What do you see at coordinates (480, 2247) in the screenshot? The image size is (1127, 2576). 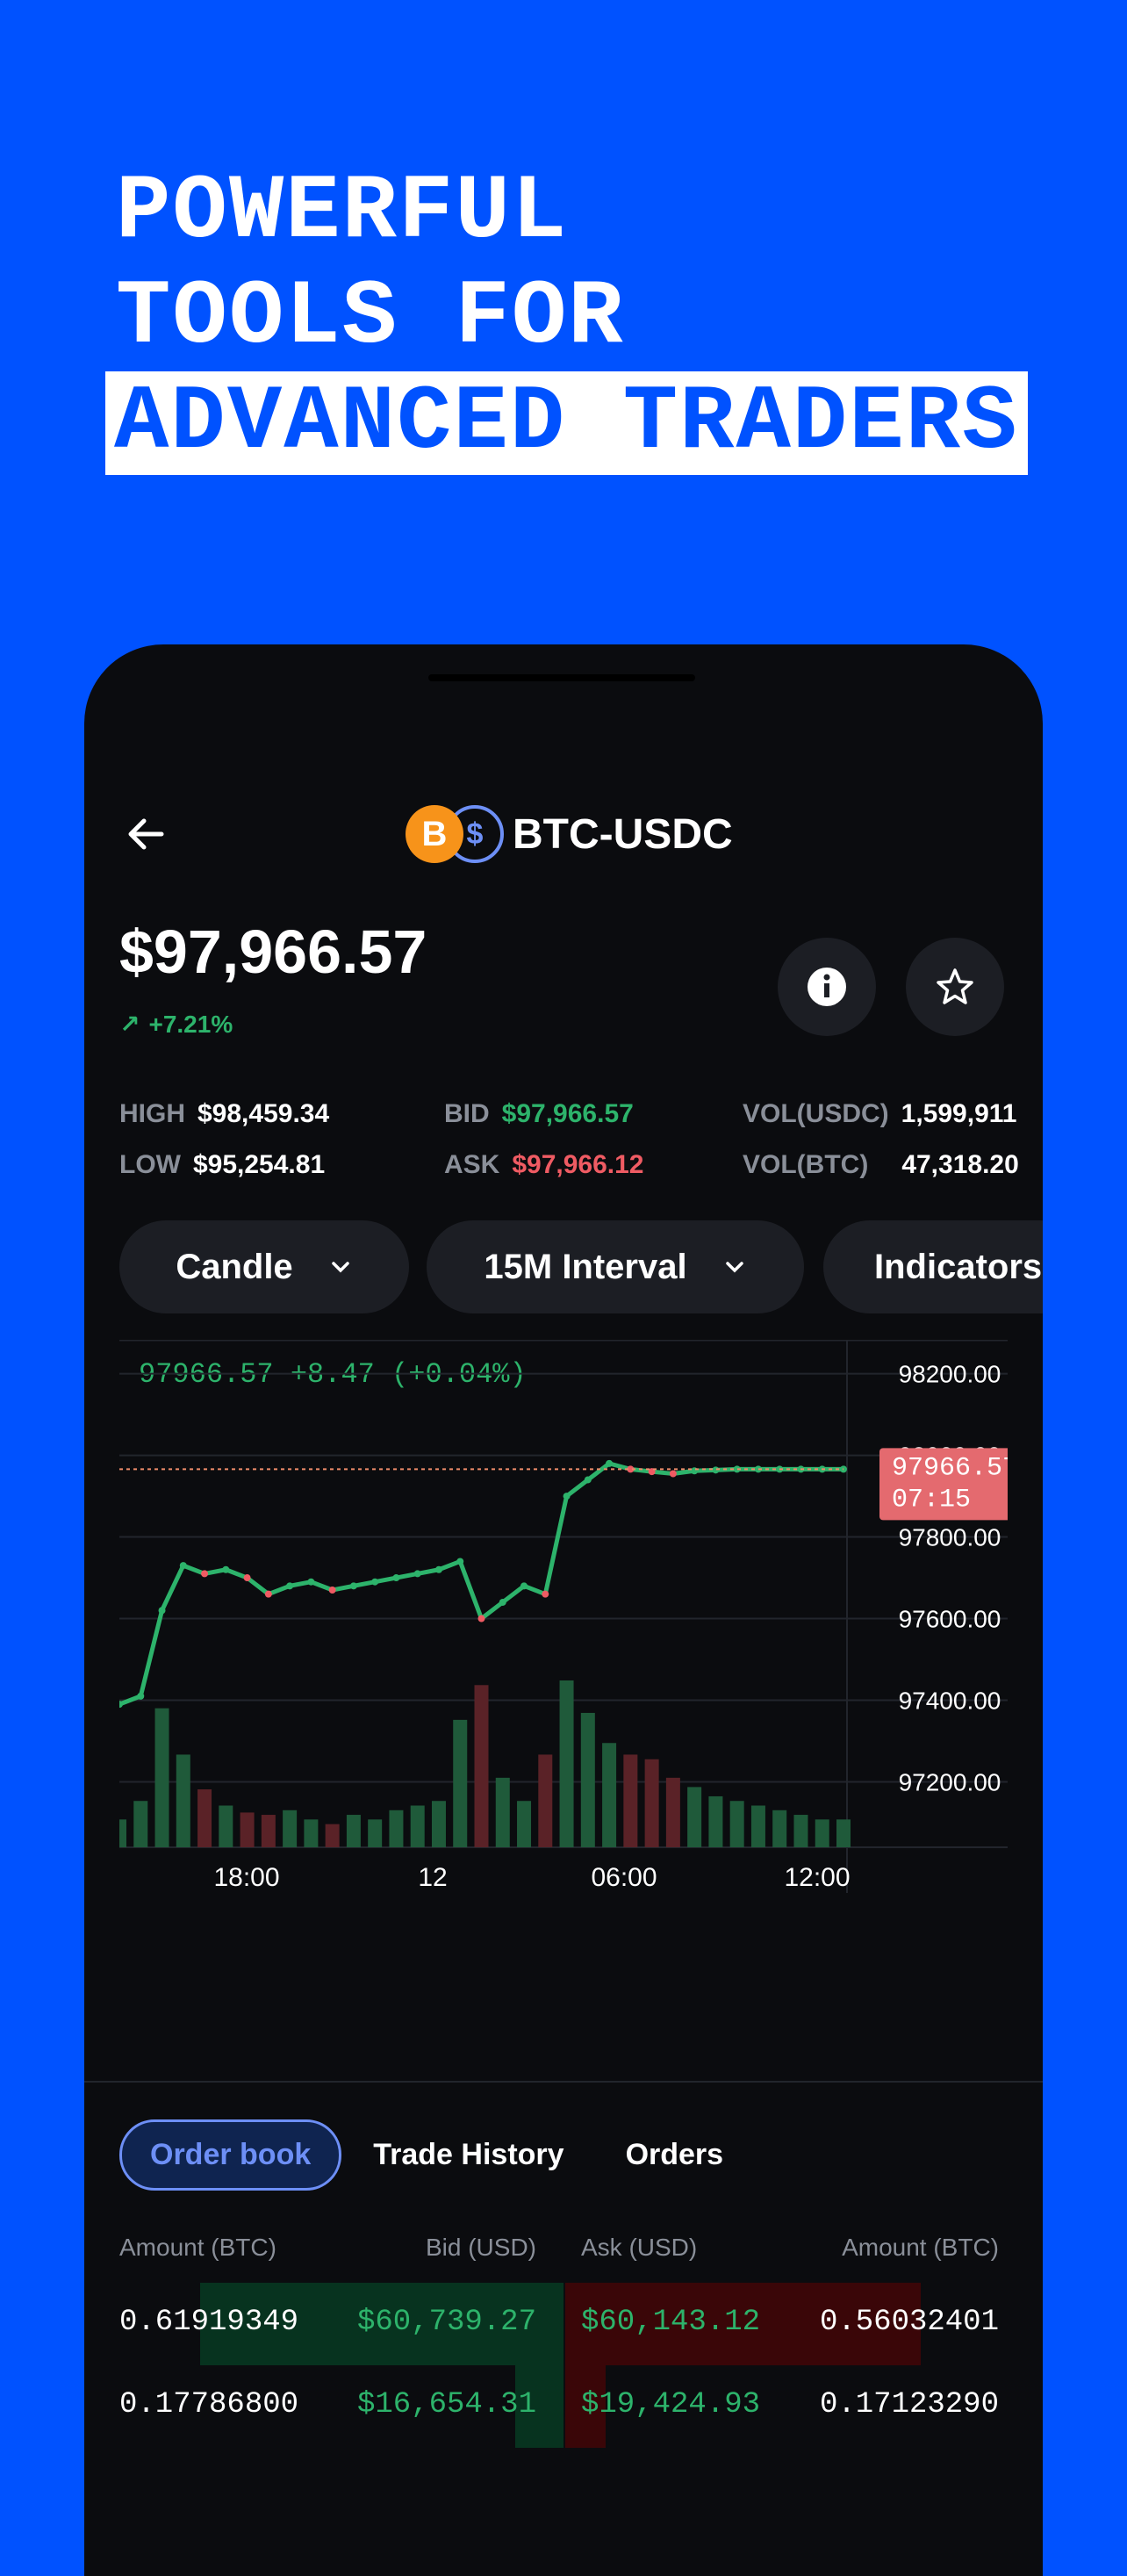 I see `ob-header-bid: Bid (USD)` at bounding box center [480, 2247].